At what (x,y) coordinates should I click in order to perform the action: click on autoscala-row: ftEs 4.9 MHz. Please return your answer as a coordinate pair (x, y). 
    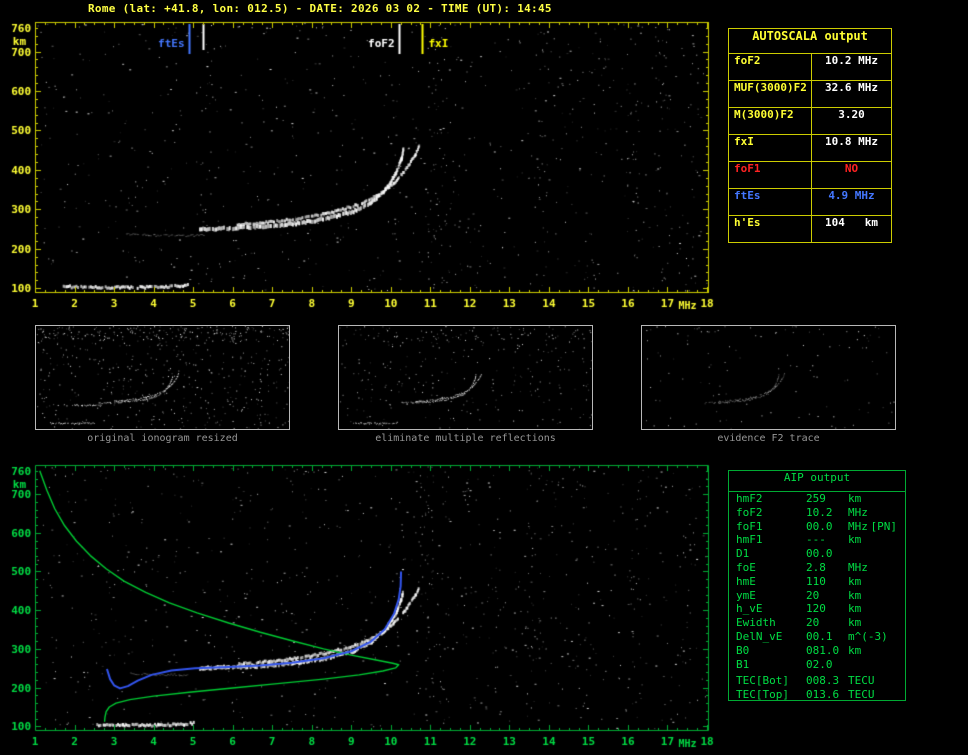
    Looking at the image, I should click on (810, 202).